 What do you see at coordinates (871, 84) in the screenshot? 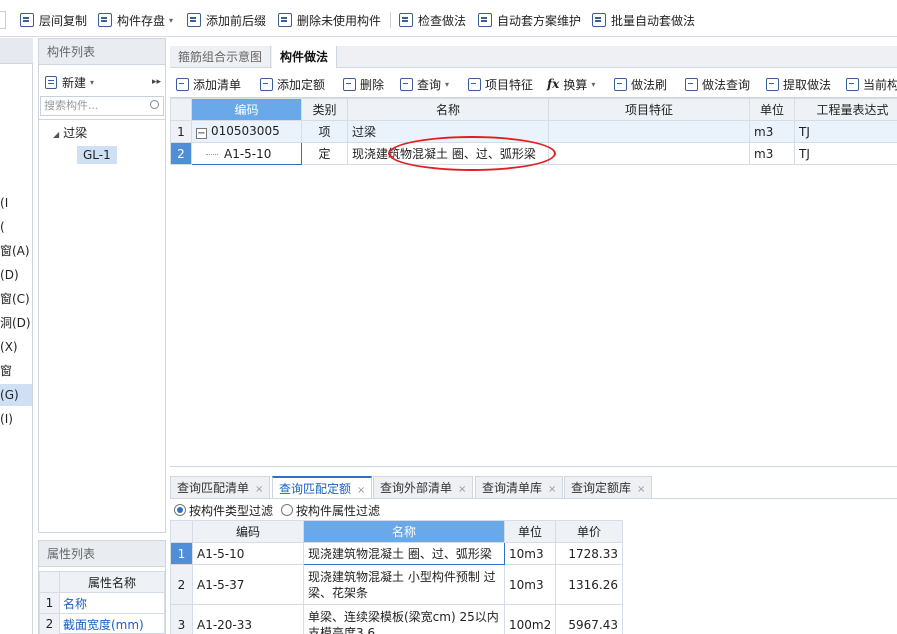
I see `current-component-button: 当前构` at bounding box center [871, 84].